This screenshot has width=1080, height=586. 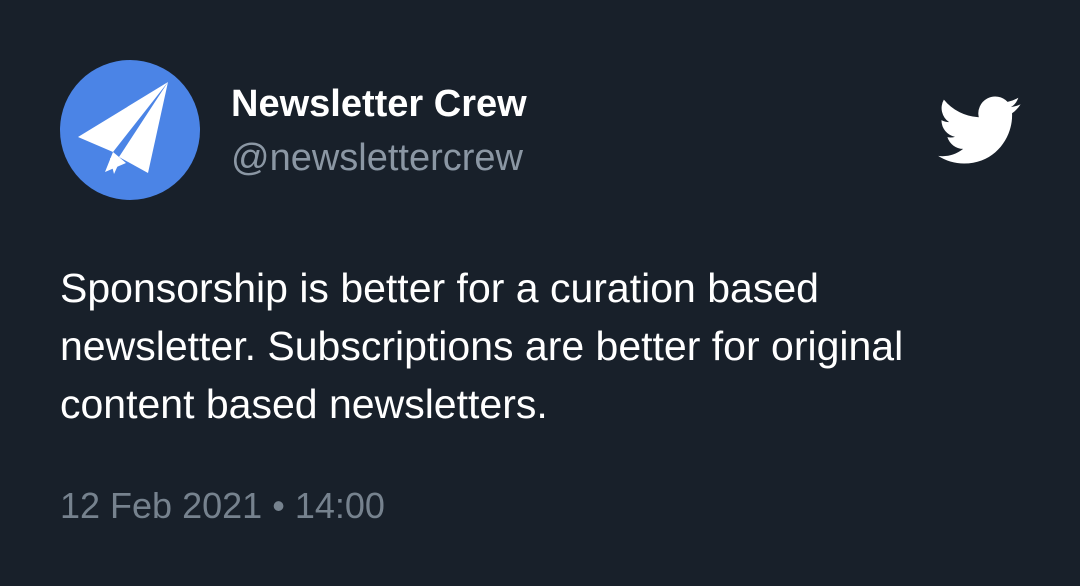 What do you see at coordinates (304, 404) in the screenshot?
I see `tweet-text-line: content based newsletters.` at bounding box center [304, 404].